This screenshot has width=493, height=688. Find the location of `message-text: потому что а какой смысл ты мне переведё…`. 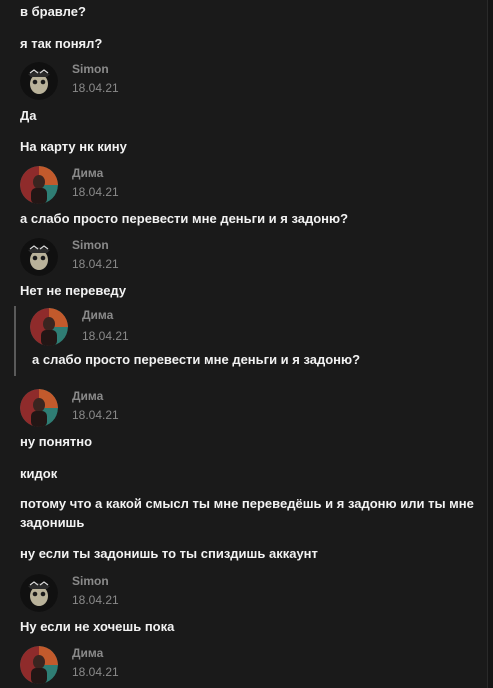

message-text: потому что а какой смысл ты мне переведё… is located at coordinates (247, 513).